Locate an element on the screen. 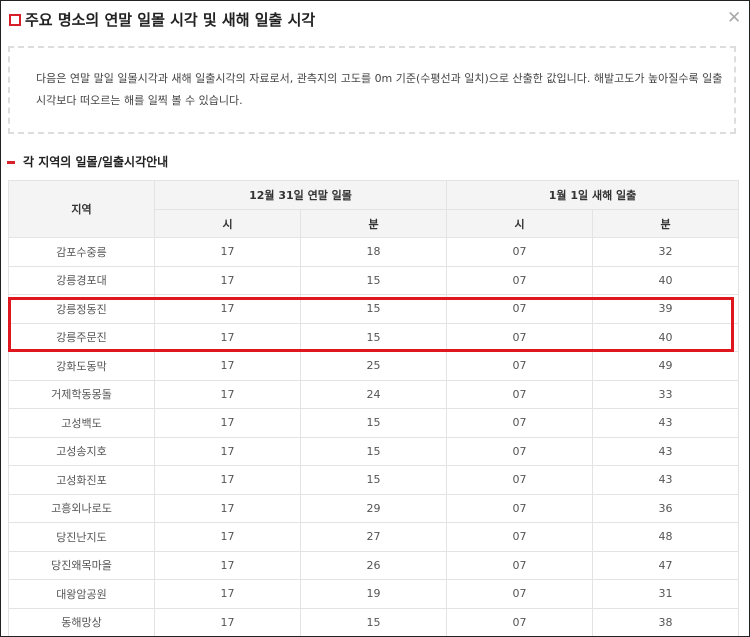  table-row: 고흥외나로도 17 29 07 36 is located at coordinates (374, 508).